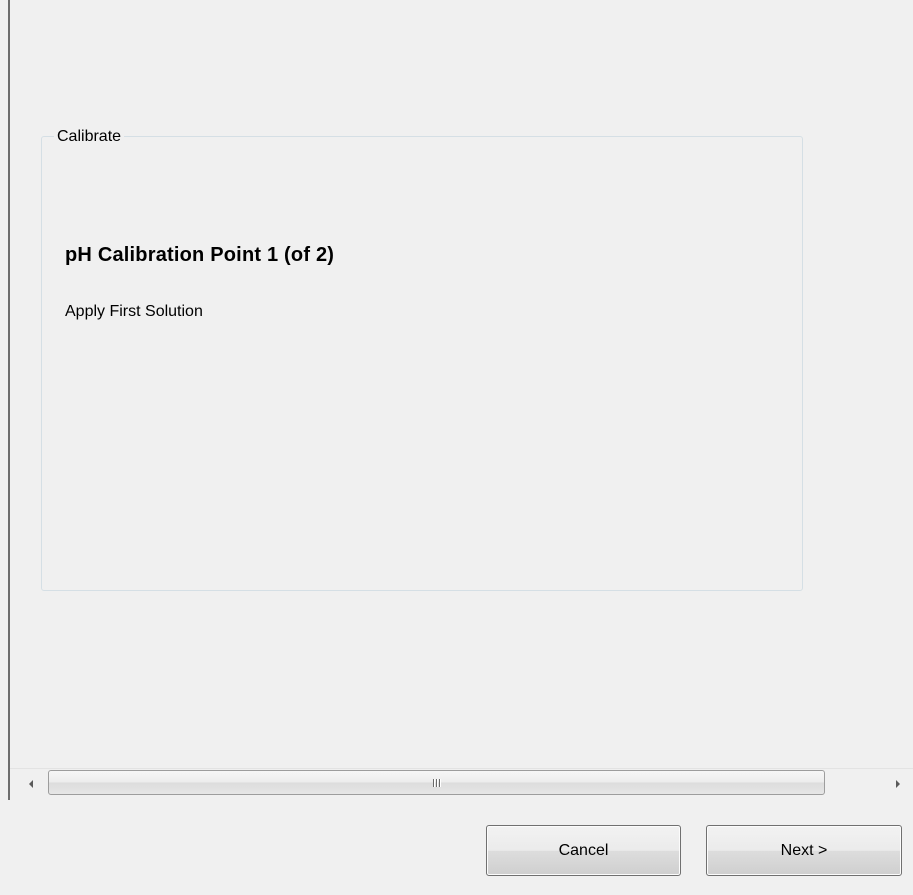 The width and height of the screenshot is (913, 895). I want to click on cancel-button: Cancel, so click(583, 850).